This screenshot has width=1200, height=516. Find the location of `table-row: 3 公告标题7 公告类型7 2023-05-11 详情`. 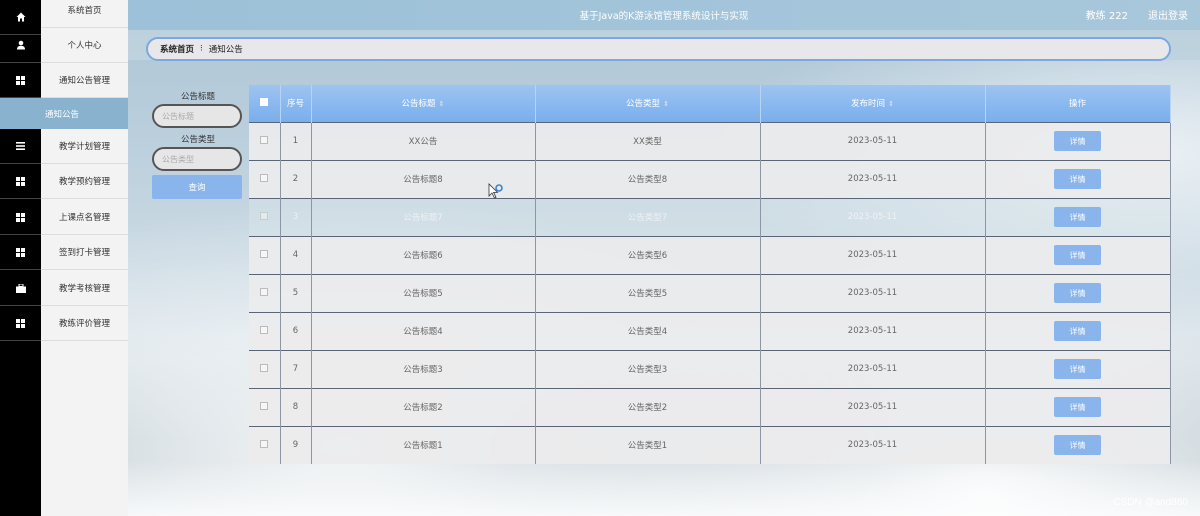

table-row: 3 公告标题7 公告类型7 2023-05-11 详情 is located at coordinates (710, 216).